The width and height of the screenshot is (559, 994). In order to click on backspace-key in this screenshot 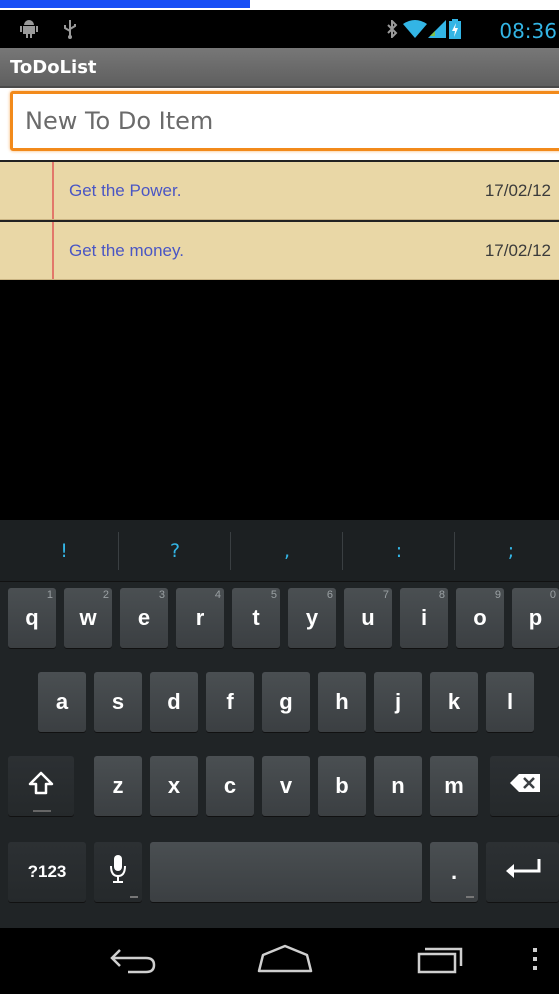, I will do `click(524, 786)`.